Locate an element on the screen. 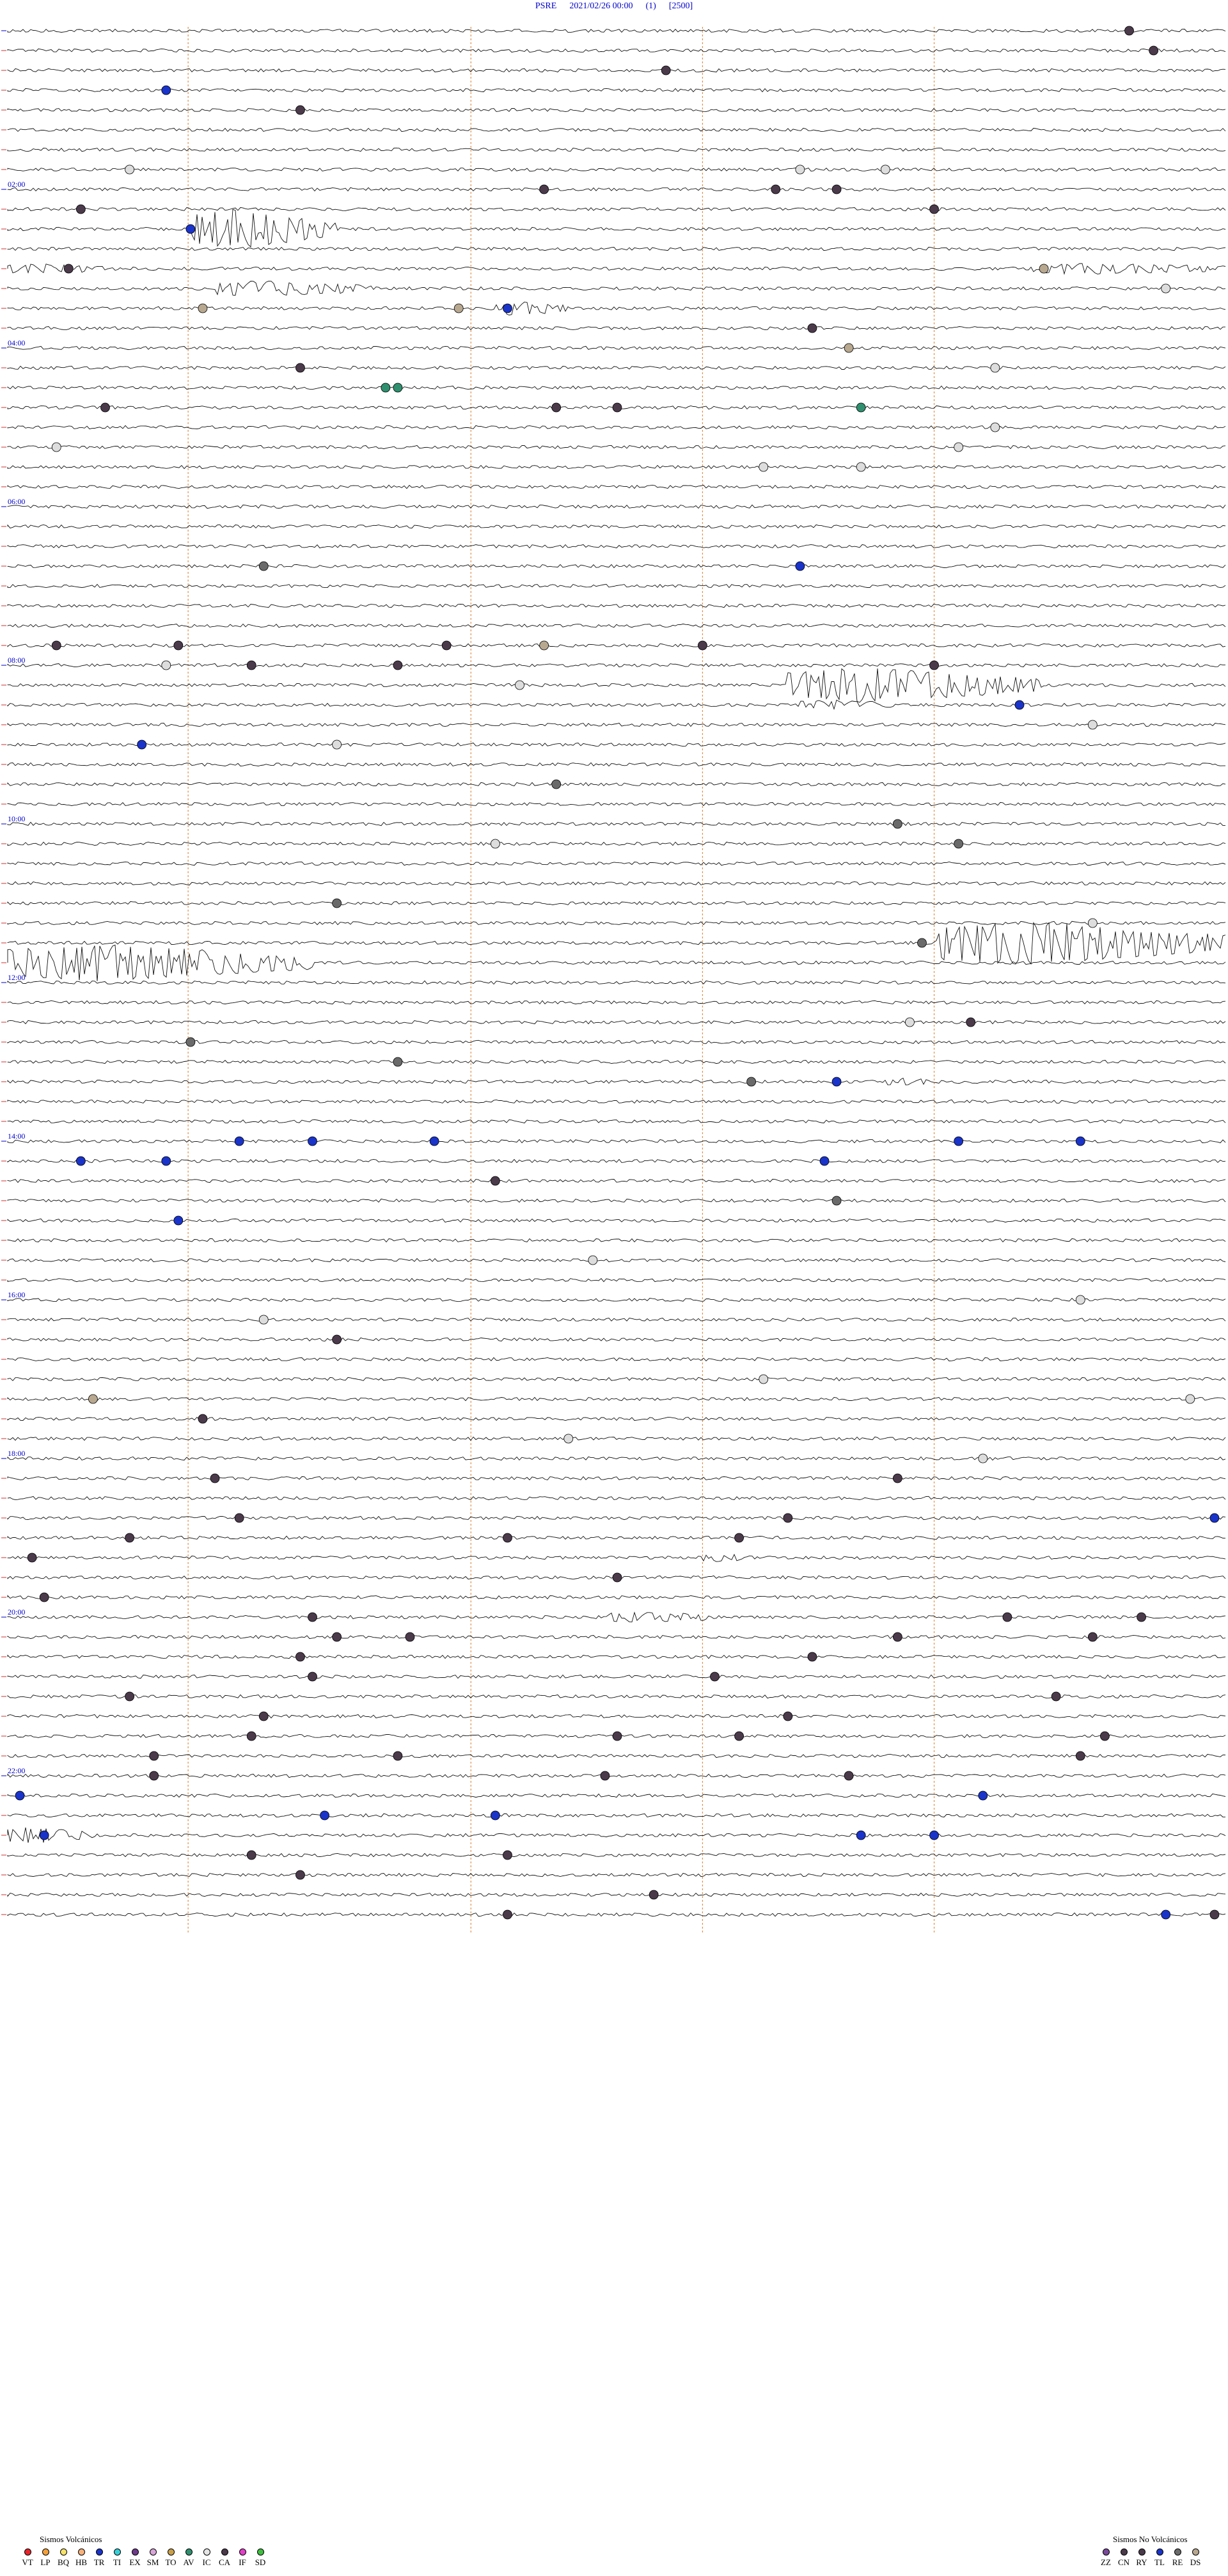  header-datetime: 2021/02/26 00:00 is located at coordinates (601, 6).